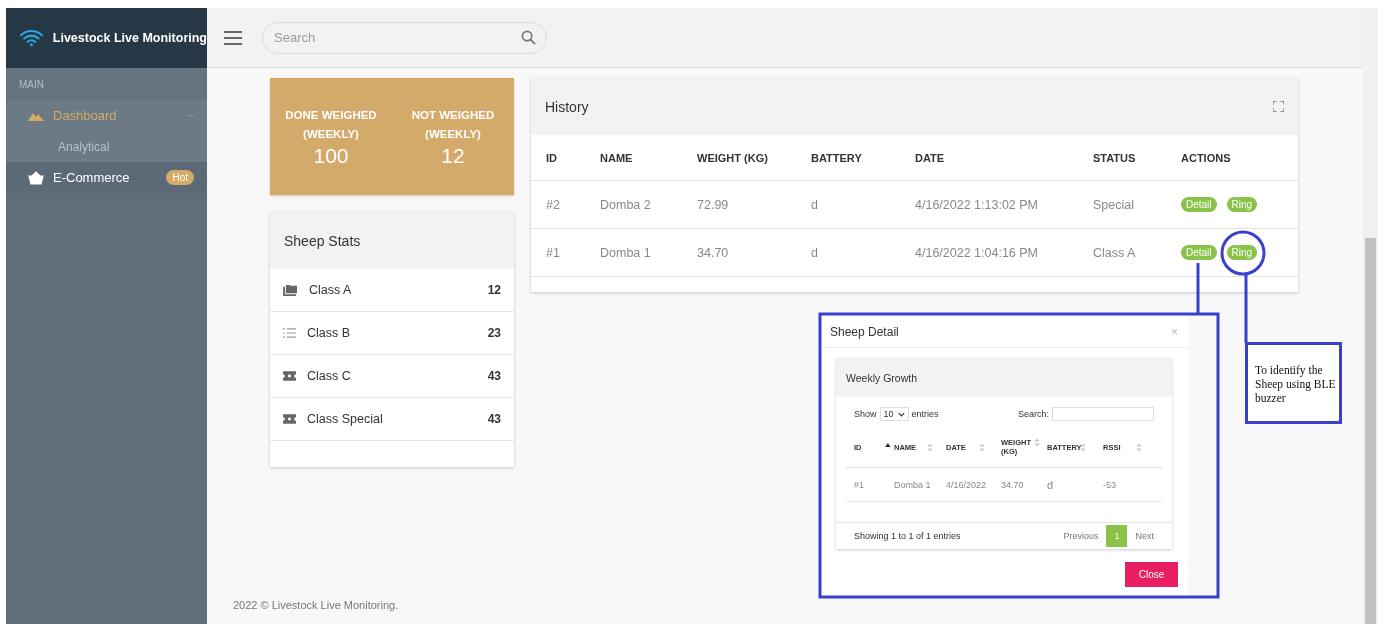 This screenshot has height=624, width=1385. Describe the element at coordinates (180, 177) in the screenshot. I see `hot-badge: Hot` at that location.